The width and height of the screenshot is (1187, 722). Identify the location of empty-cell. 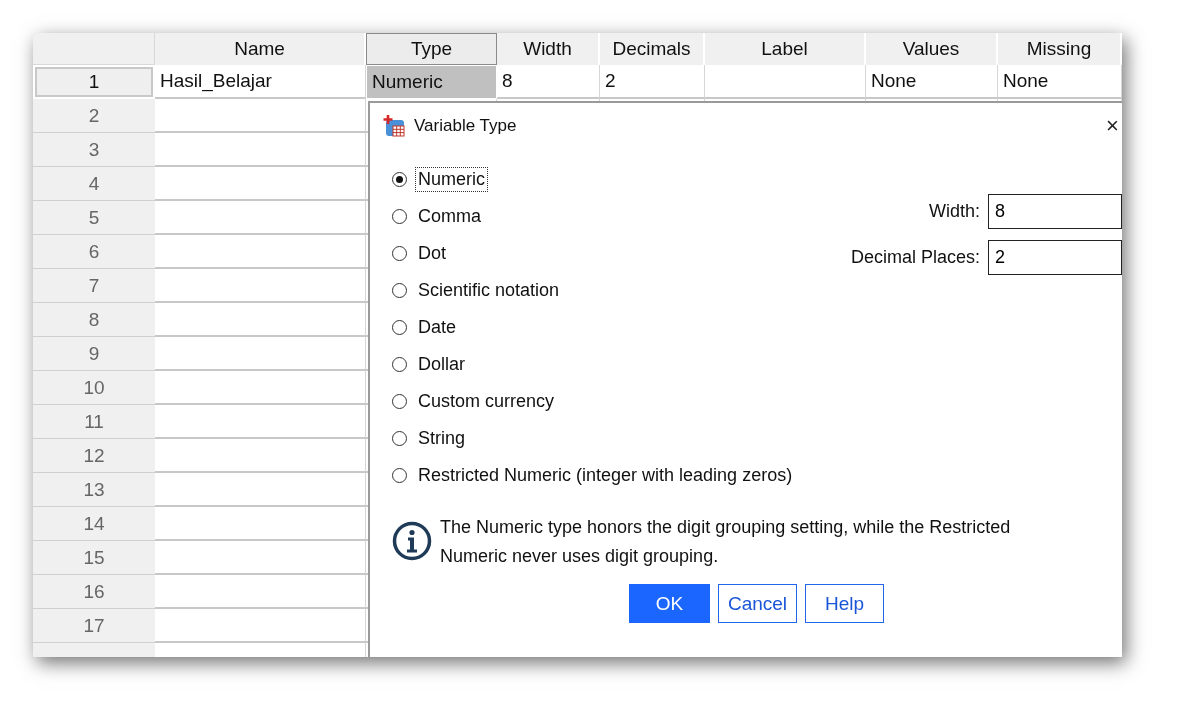
(785, 82).